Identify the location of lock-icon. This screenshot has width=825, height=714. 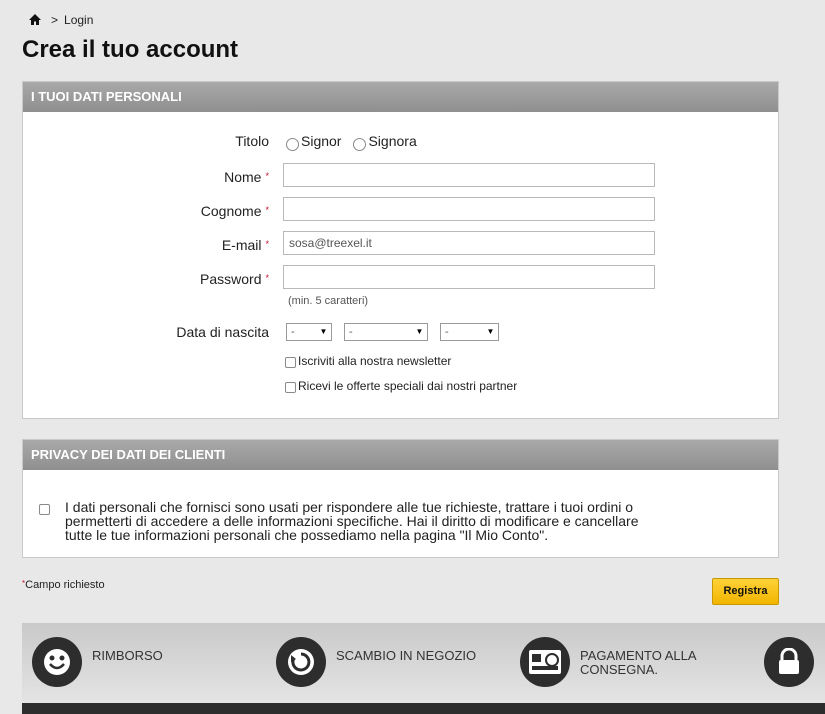
(789, 662).